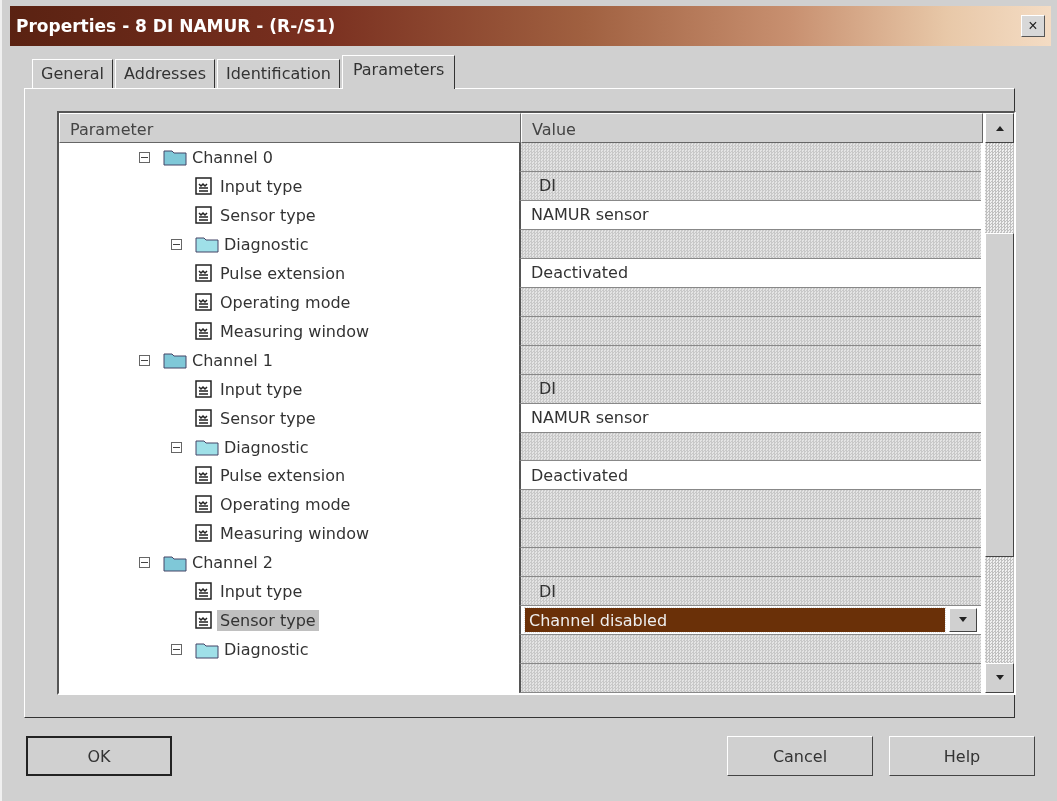  I want to click on tree-item: Channel 0, so click(232, 157).